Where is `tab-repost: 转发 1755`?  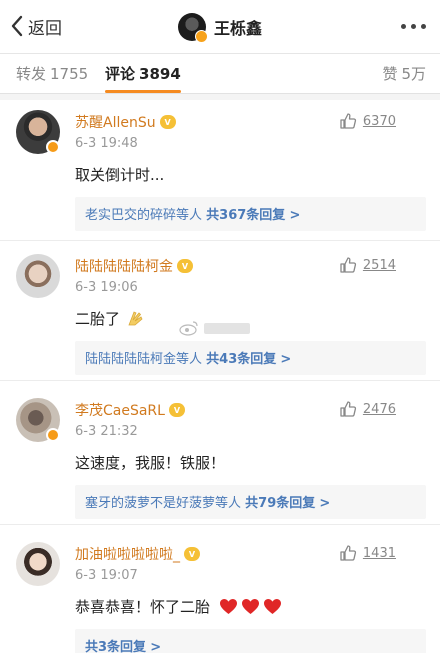
tab-repost: 转发 1755 is located at coordinates (52, 73).